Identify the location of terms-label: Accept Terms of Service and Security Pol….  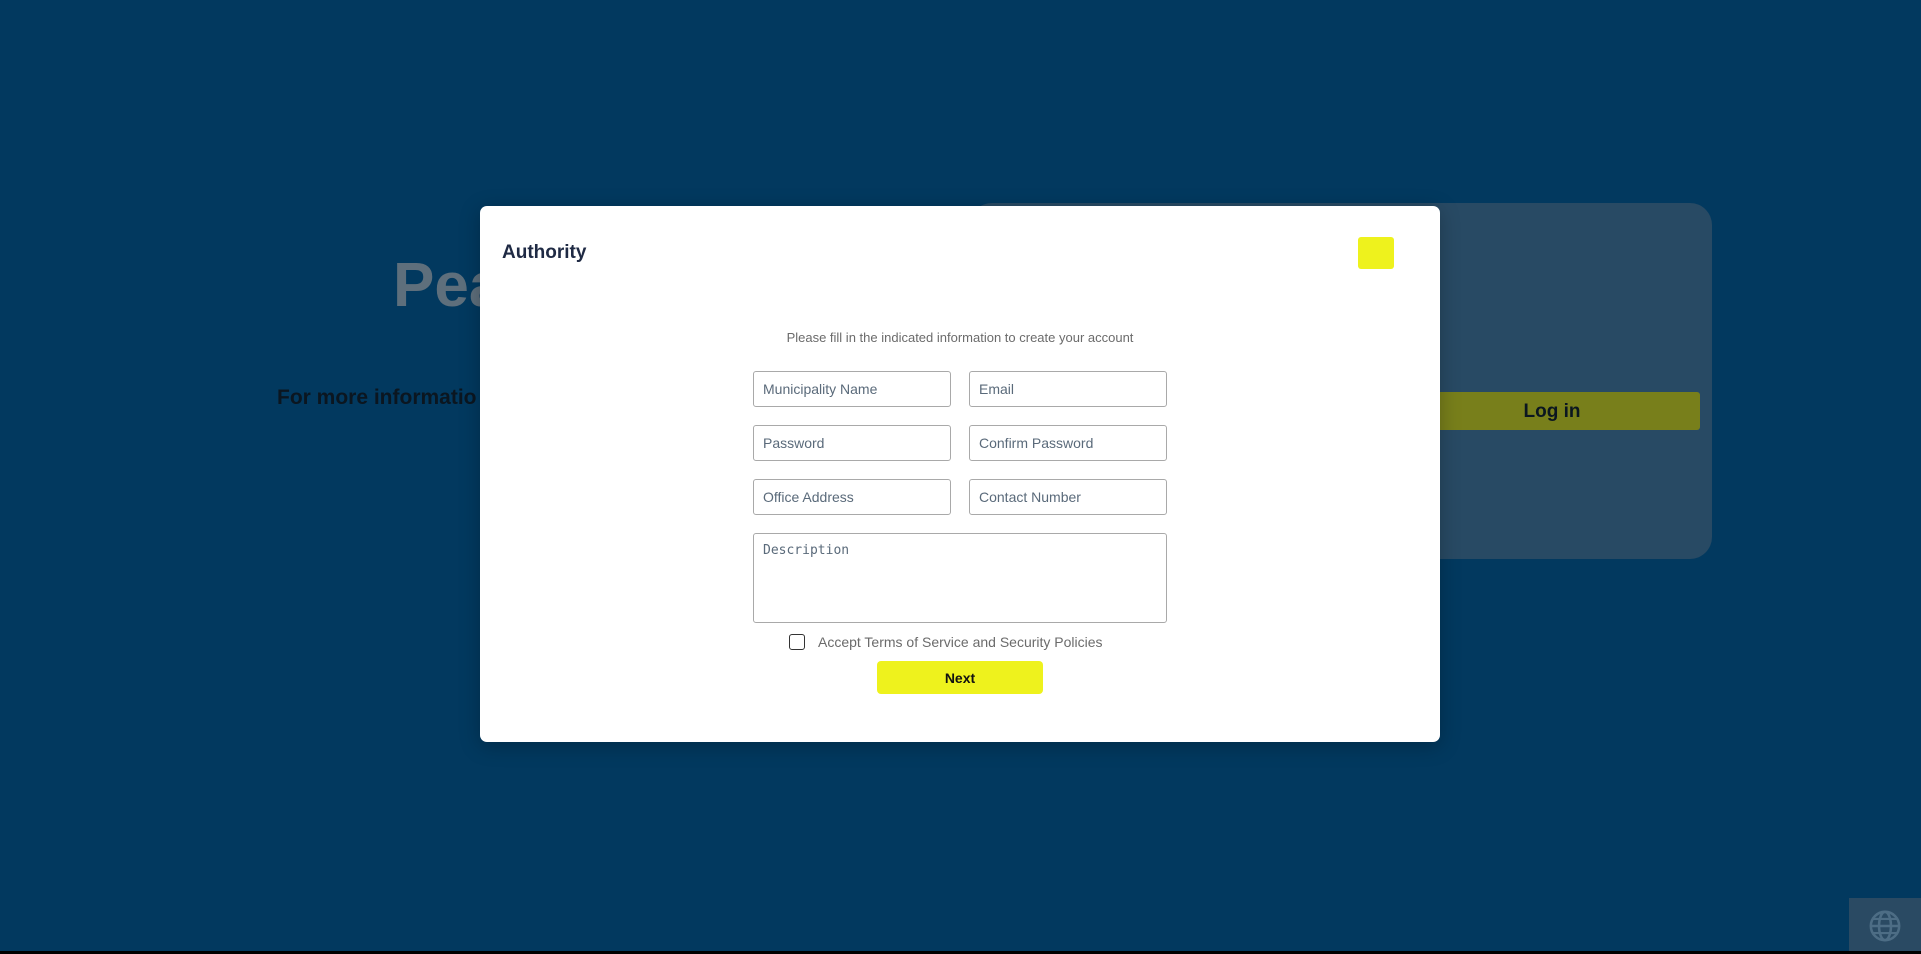
(960, 642).